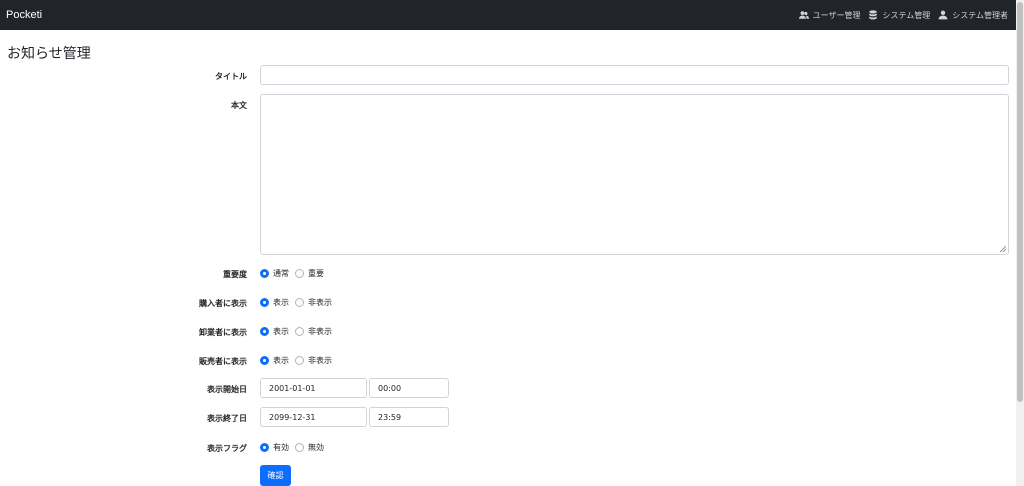  What do you see at coordinates (1003, 249) in the screenshot?
I see `resize-handle` at bounding box center [1003, 249].